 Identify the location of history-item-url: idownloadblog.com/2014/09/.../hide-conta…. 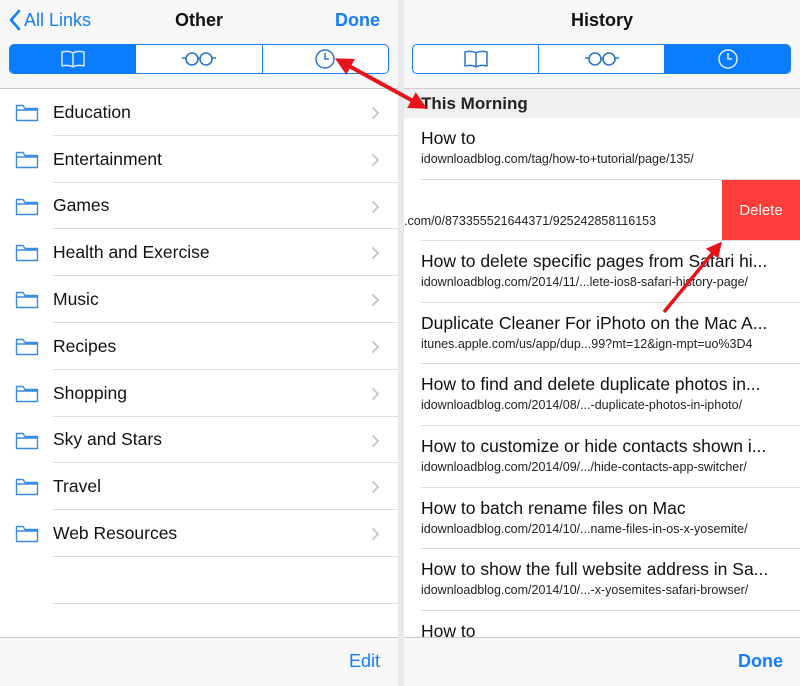
(584, 466).